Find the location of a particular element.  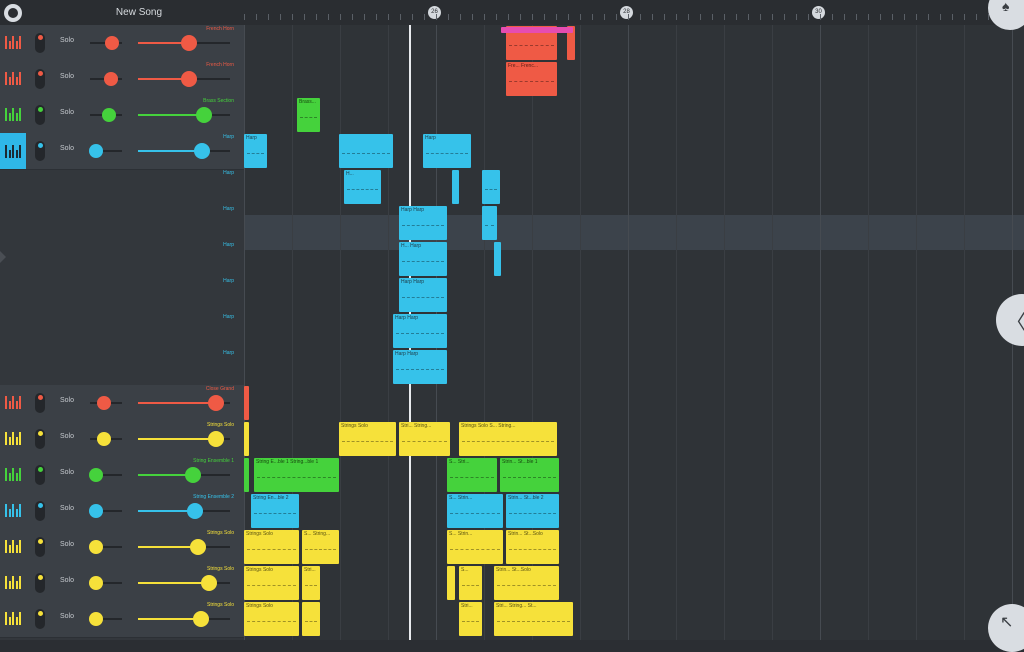

expand-view-icon: ↖ is located at coordinates (1006, 628).